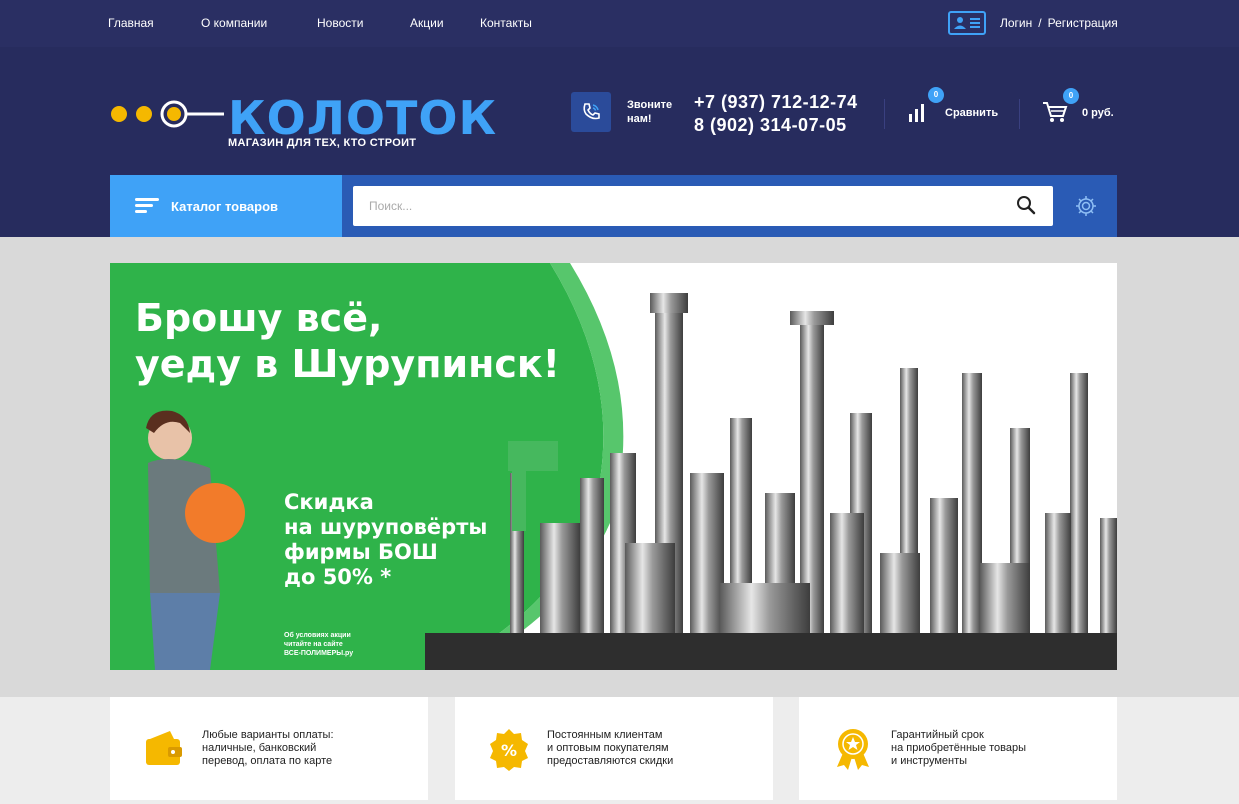 The width and height of the screenshot is (1239, 804). I want to click on account-area: Логин / Регистрация, so click(1033, 23).